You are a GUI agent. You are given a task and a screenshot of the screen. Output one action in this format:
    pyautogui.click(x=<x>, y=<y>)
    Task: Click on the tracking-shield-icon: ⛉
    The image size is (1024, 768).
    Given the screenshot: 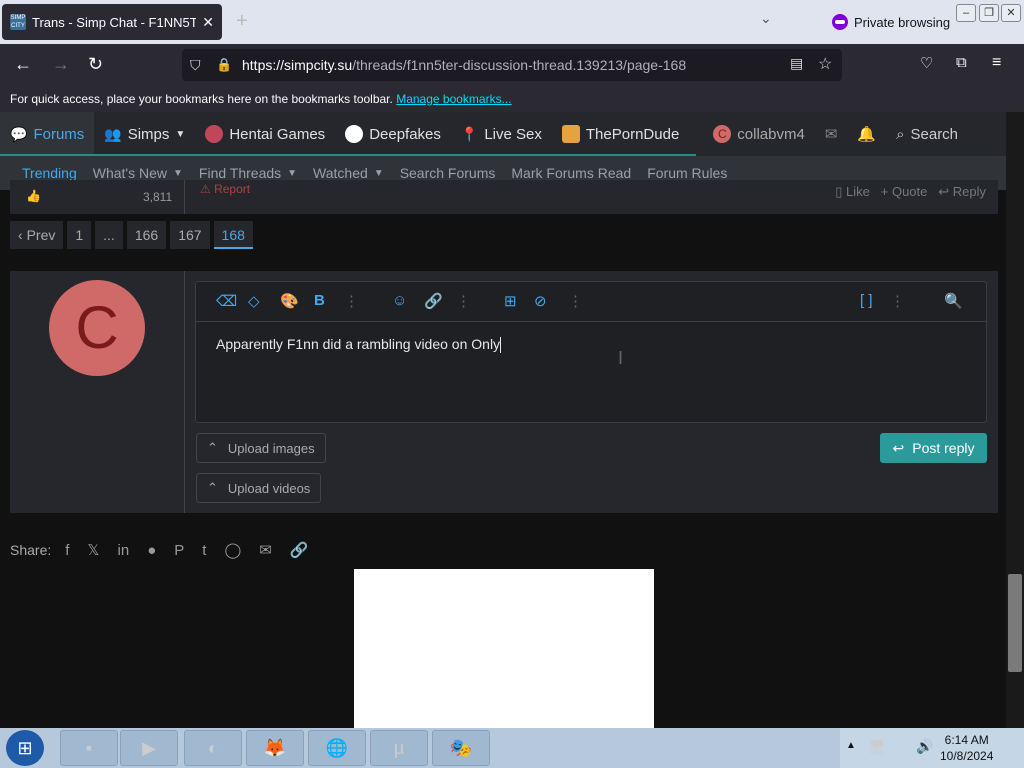 What is the action you would take?
    pyautogui.click(x=203, y=65)
    